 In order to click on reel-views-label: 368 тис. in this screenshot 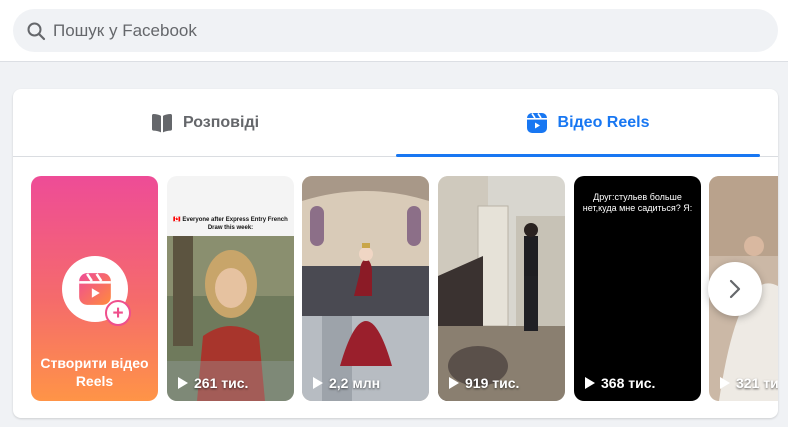, I will do `click(628, 383)`.